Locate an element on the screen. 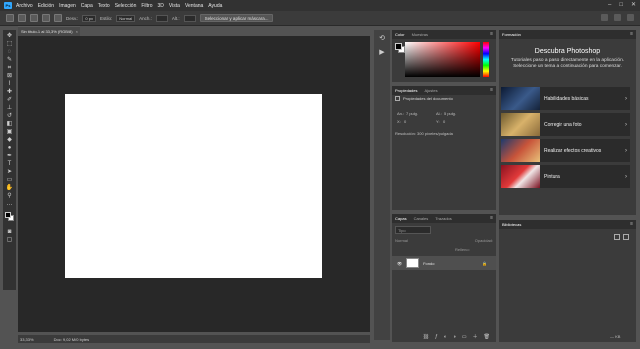 The height and width of the screenshot is (349, 640). search-icon is located at coordinates (604, 17).